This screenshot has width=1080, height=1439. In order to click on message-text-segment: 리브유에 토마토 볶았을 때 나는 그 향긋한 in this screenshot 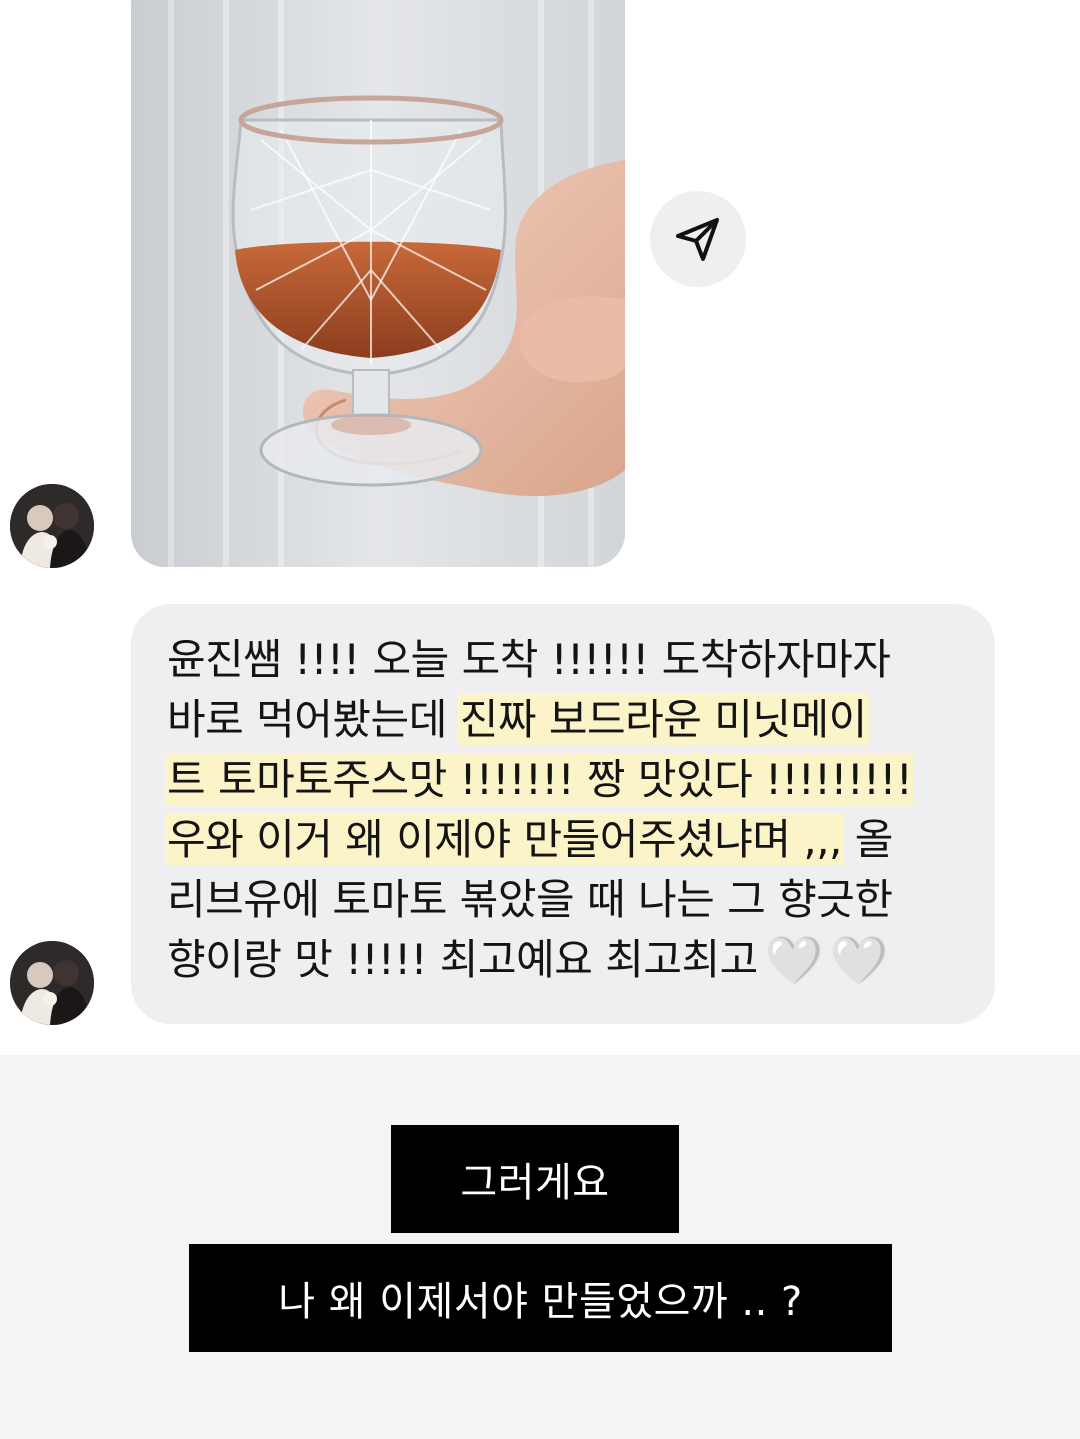, I will do `click(530, 899)`.